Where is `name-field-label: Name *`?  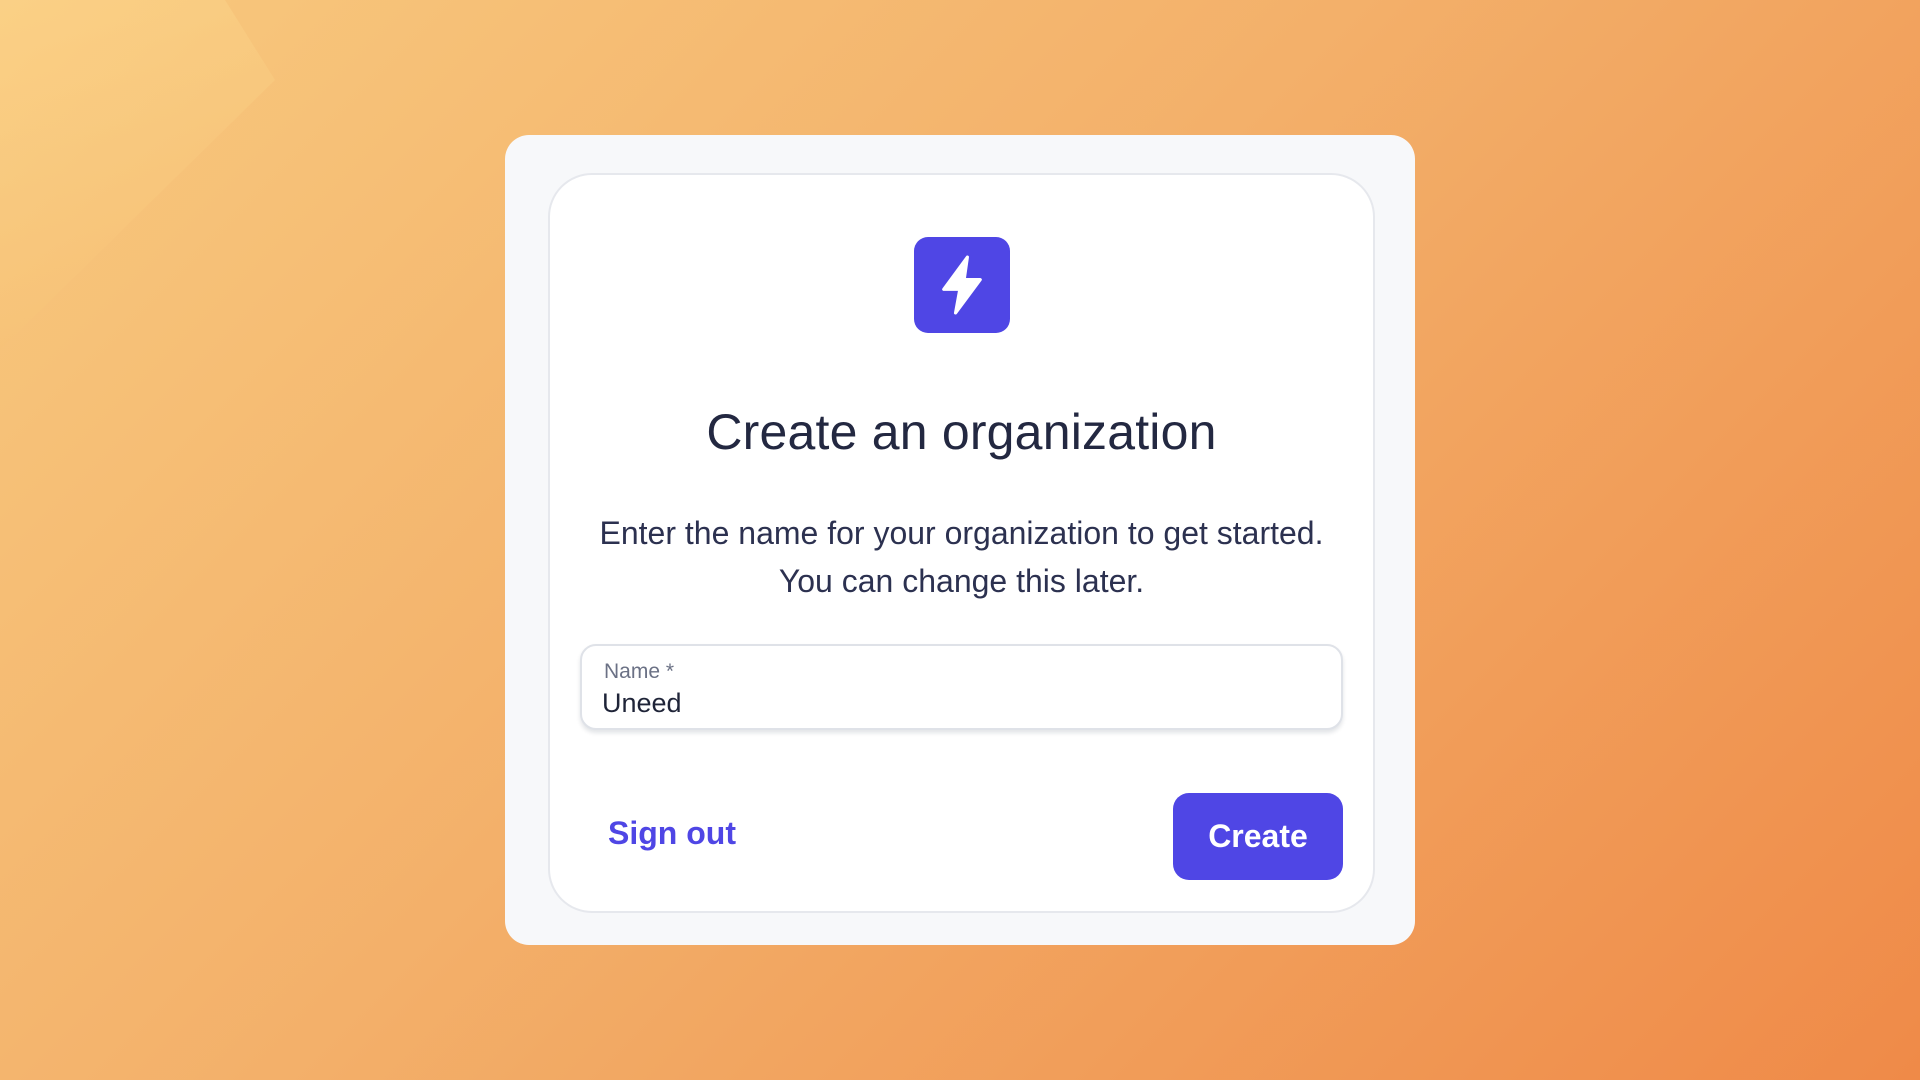 name-field-label: Name * is located at coordinates (639, 671).